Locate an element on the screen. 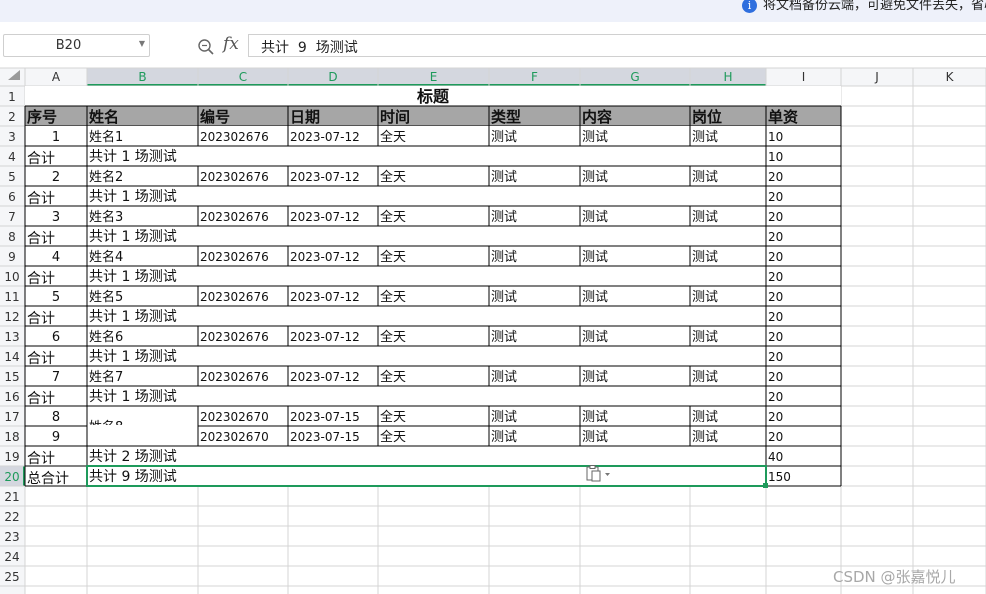 The height and width of the screenshot is (594, 986). seq-cell: 7 is located at coordinates (56, 377).